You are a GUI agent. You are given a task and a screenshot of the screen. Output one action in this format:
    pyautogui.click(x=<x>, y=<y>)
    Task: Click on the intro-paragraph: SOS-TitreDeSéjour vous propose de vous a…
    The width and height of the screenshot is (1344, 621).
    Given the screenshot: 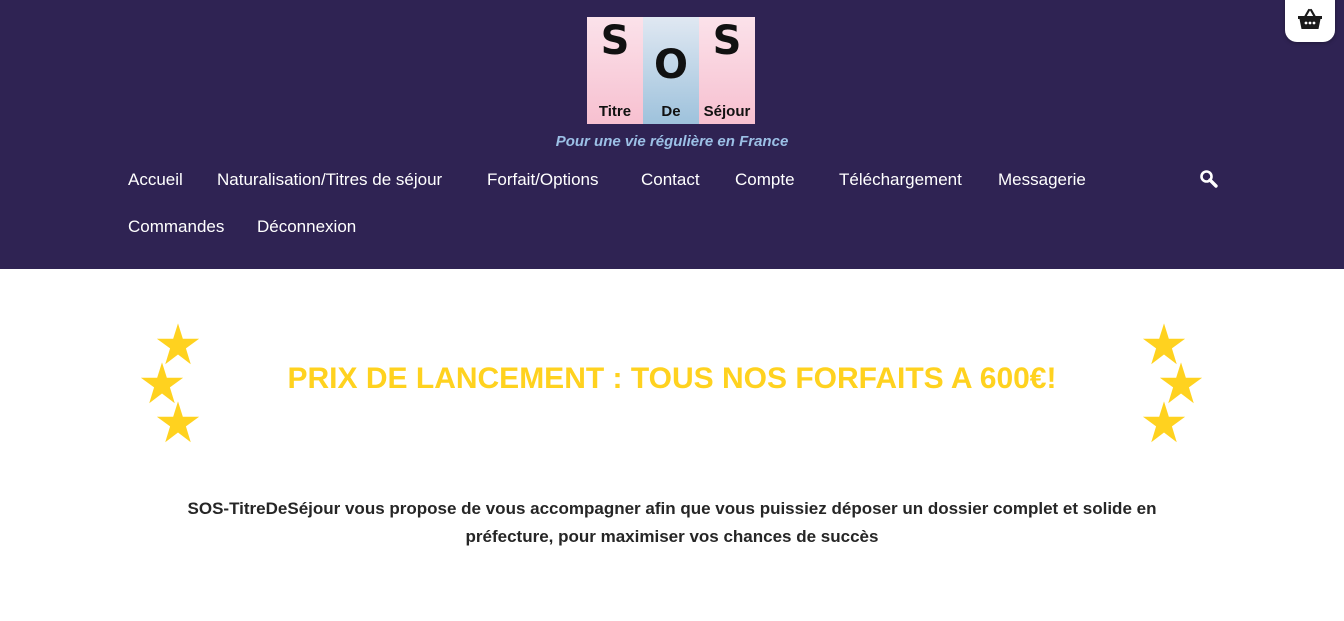 What is the action you would take?
    pyautogui.click(x=672, y=522)
    